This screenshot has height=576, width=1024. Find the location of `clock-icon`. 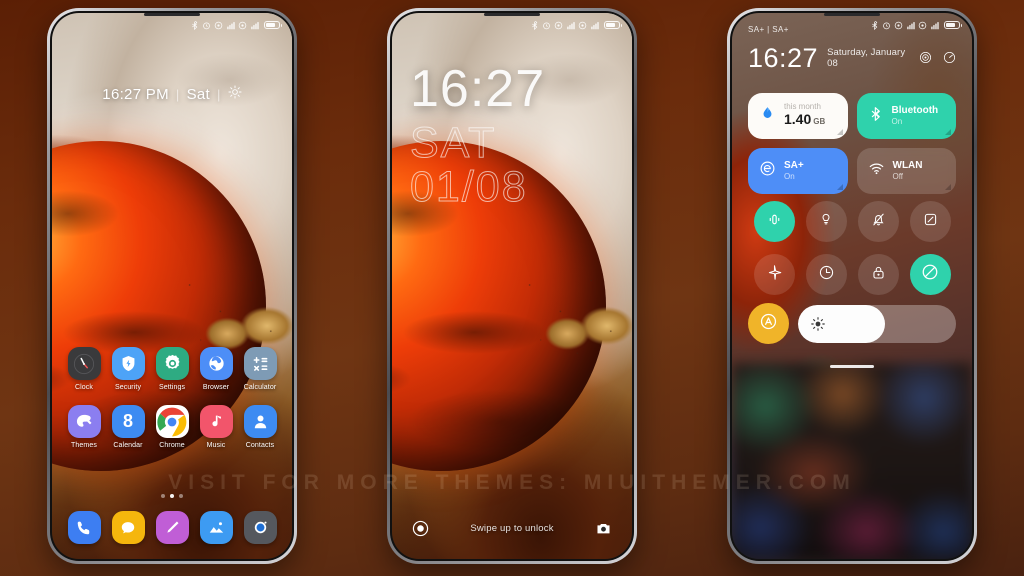

clock-icon is located at coordinates (826, 275).